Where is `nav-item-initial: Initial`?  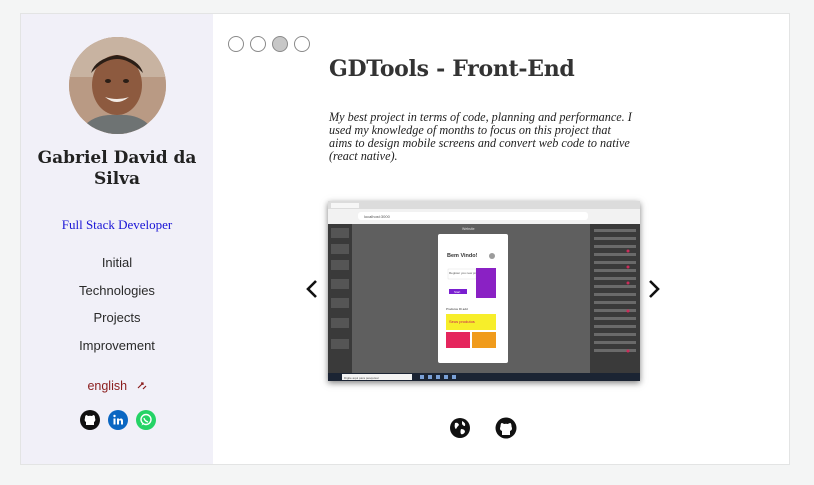 nav-item-initial: Initial is located at coordinates (117, 269).